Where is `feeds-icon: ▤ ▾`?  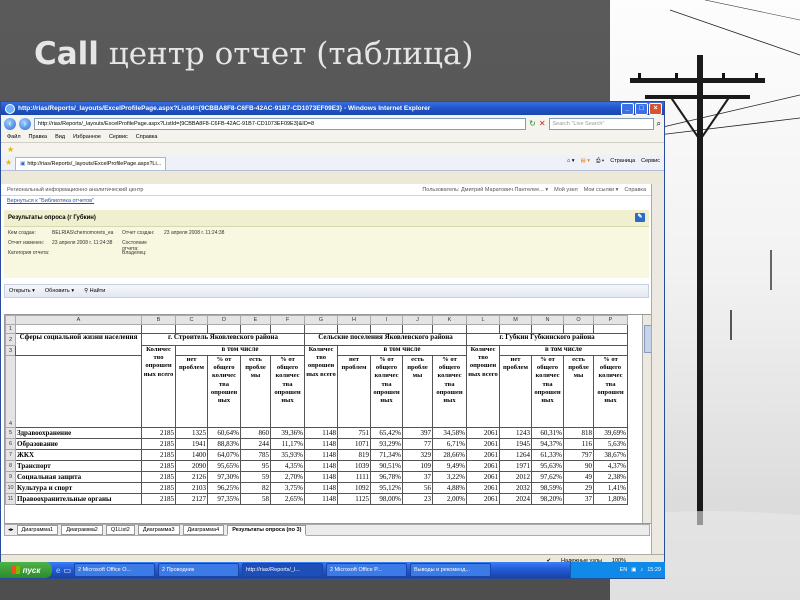
feeds-icon: ▤ ▾ is located at coordinates (585, 161).